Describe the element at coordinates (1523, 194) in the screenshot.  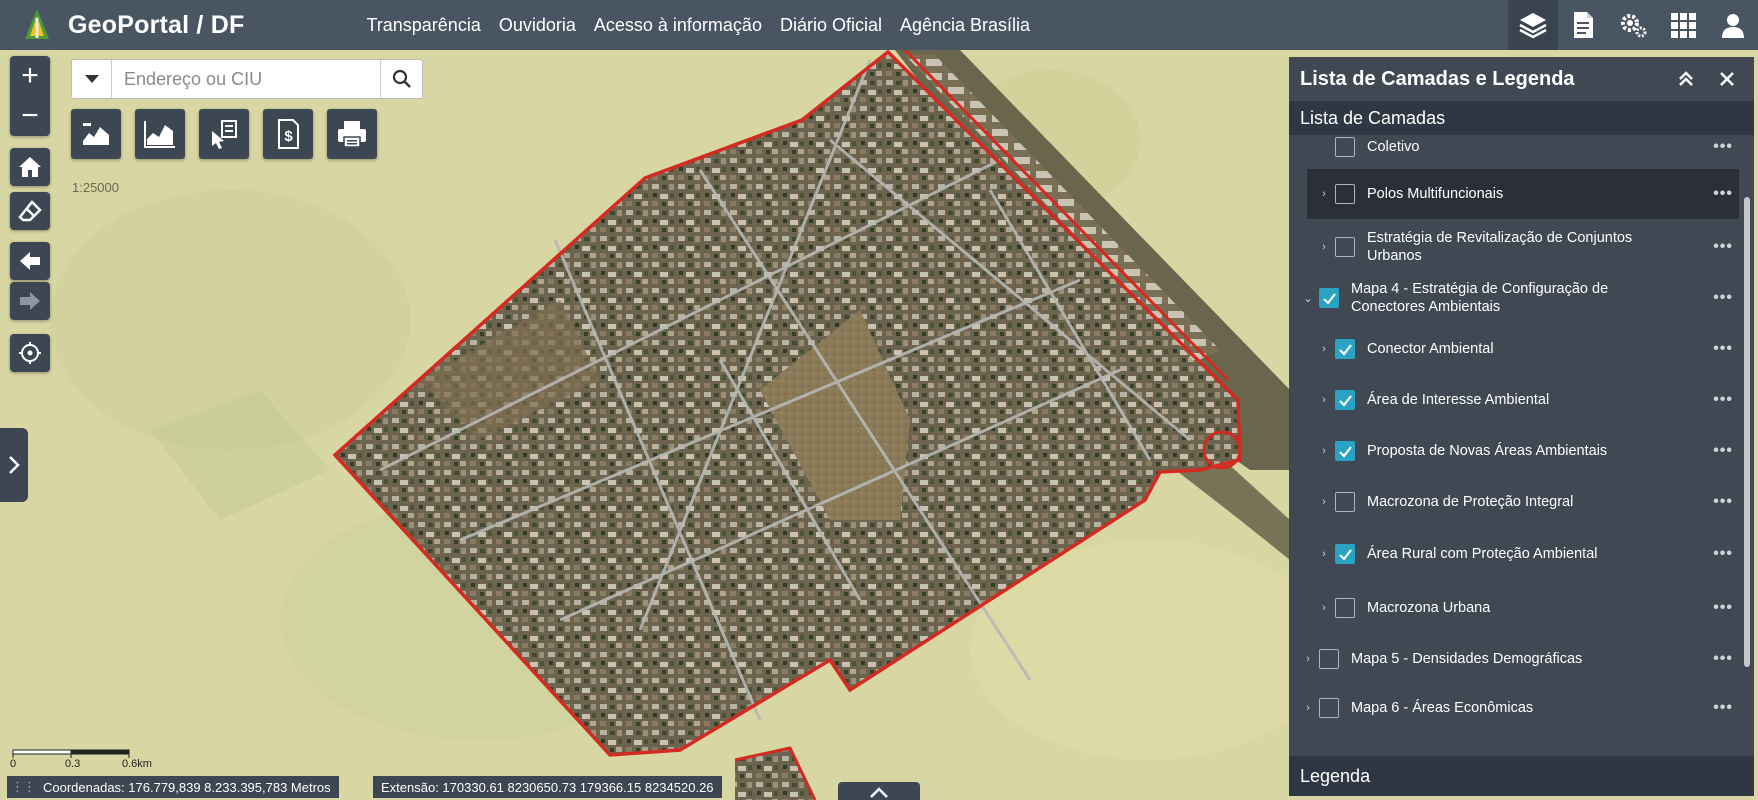
I see `layer-item-polos-multifuncionais: › Polos Multifuncionais •••` at that location.